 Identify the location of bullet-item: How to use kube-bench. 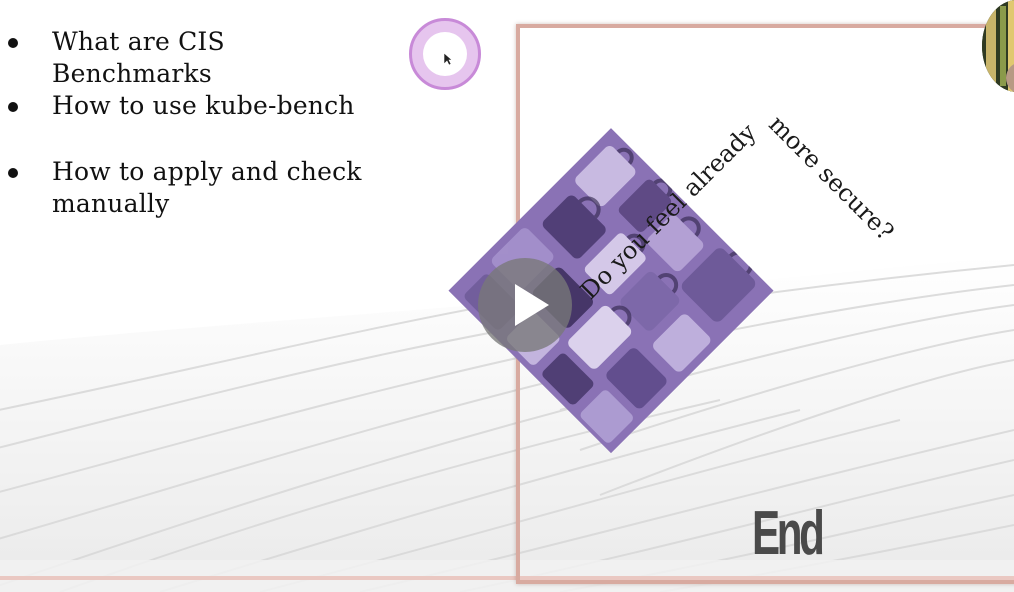
(195, 106).